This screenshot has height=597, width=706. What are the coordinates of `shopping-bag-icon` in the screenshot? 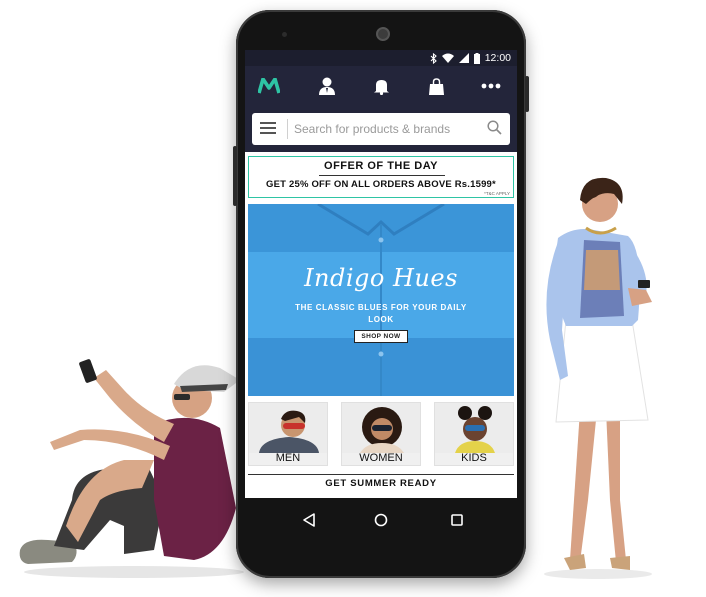 It's located at (436, 86).